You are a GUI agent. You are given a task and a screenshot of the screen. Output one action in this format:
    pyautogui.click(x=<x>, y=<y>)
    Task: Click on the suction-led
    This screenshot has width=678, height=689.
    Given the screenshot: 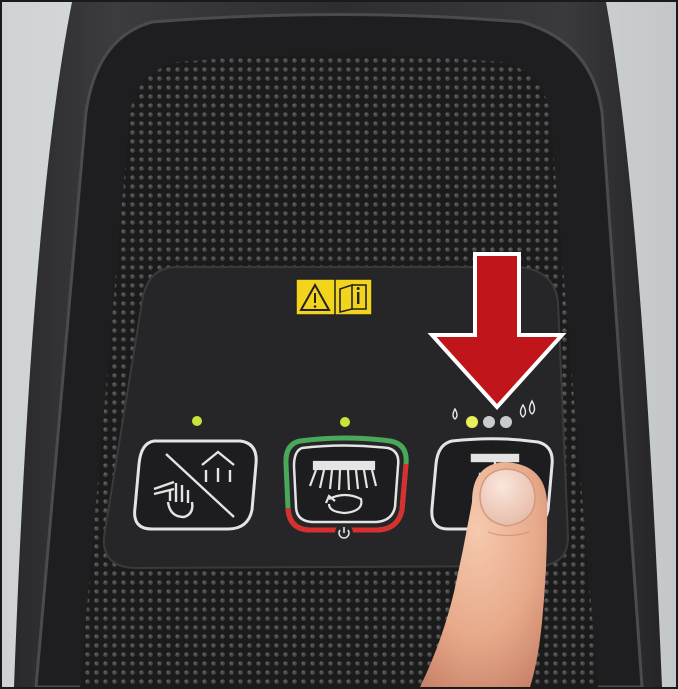 What is the action you would take?
    pyautogui.click(x=197, y=421)
    